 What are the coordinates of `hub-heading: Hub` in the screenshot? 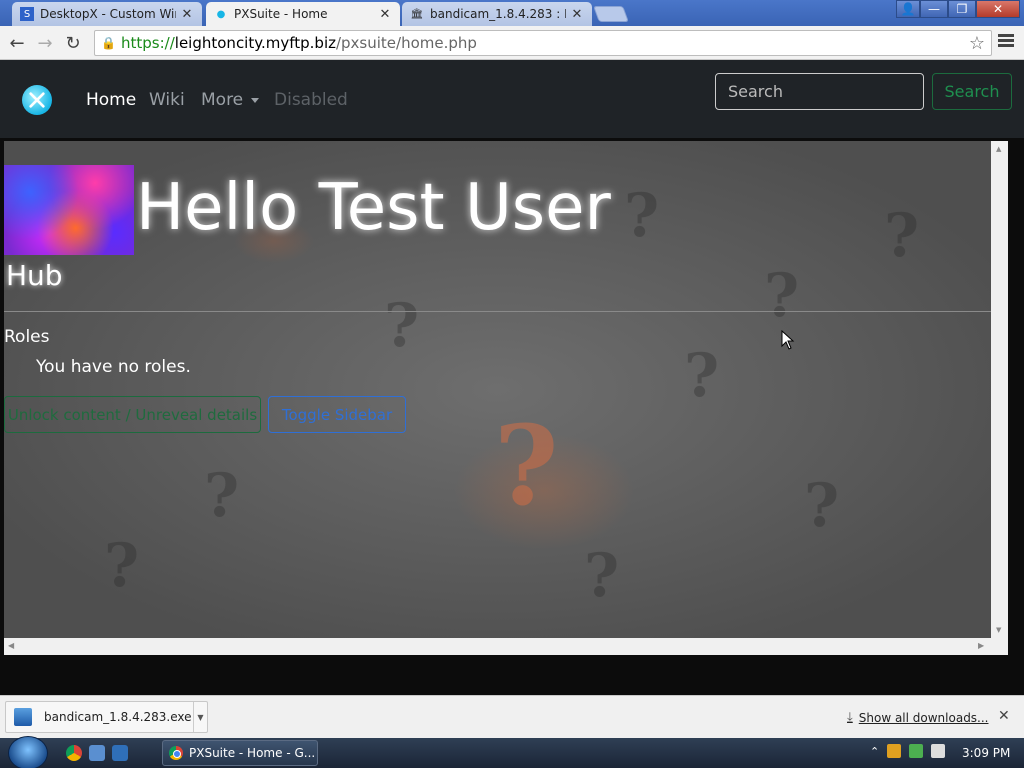 It's located at (34, 275).